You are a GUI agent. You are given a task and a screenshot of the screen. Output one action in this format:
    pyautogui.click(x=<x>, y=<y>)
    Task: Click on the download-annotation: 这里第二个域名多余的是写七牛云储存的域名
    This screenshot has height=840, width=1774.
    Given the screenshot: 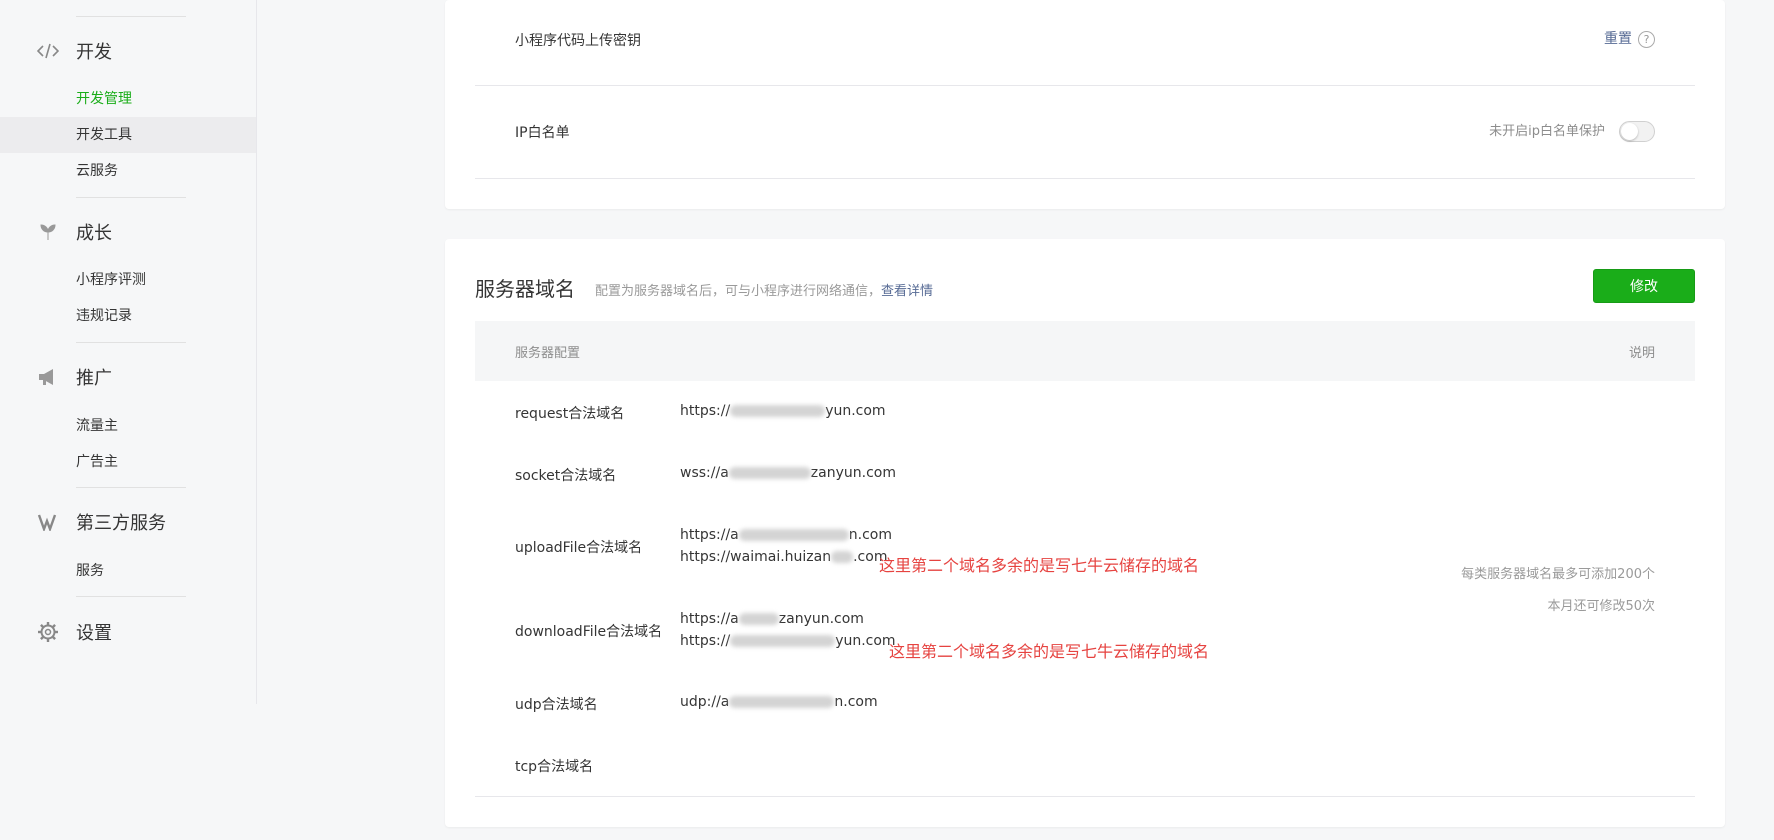 What is the action you would take?
    pyautogui.click(x=1049, y=651)
    